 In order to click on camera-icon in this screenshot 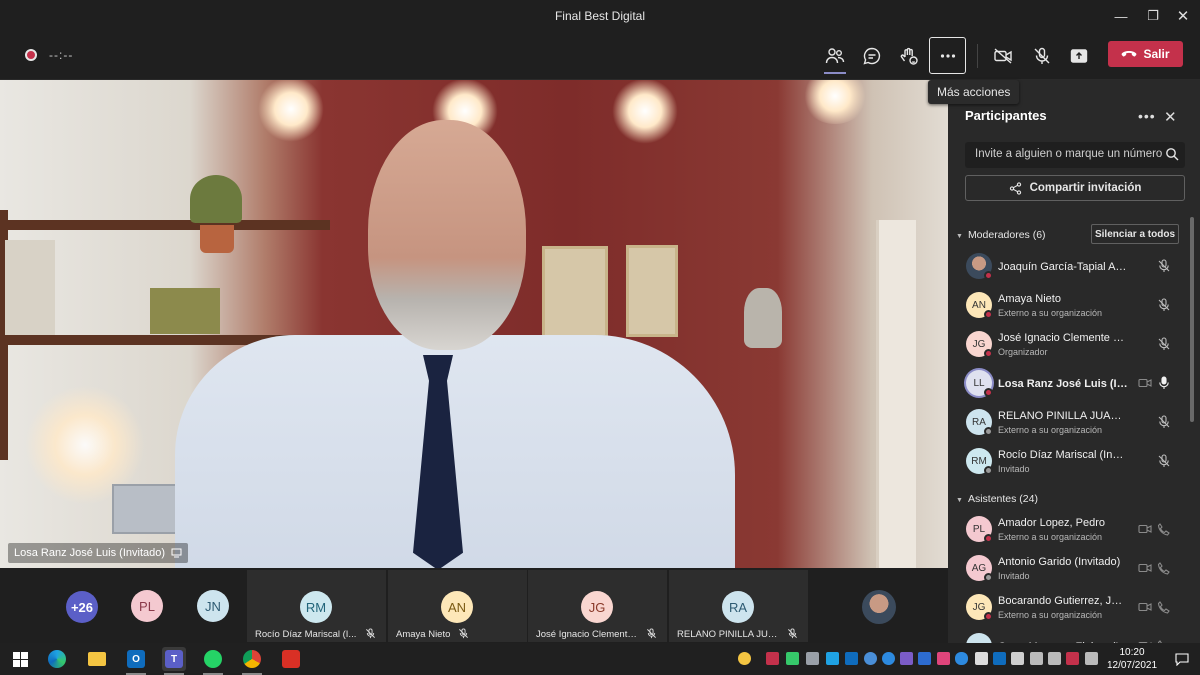, I will do `click(1145, 607)`.